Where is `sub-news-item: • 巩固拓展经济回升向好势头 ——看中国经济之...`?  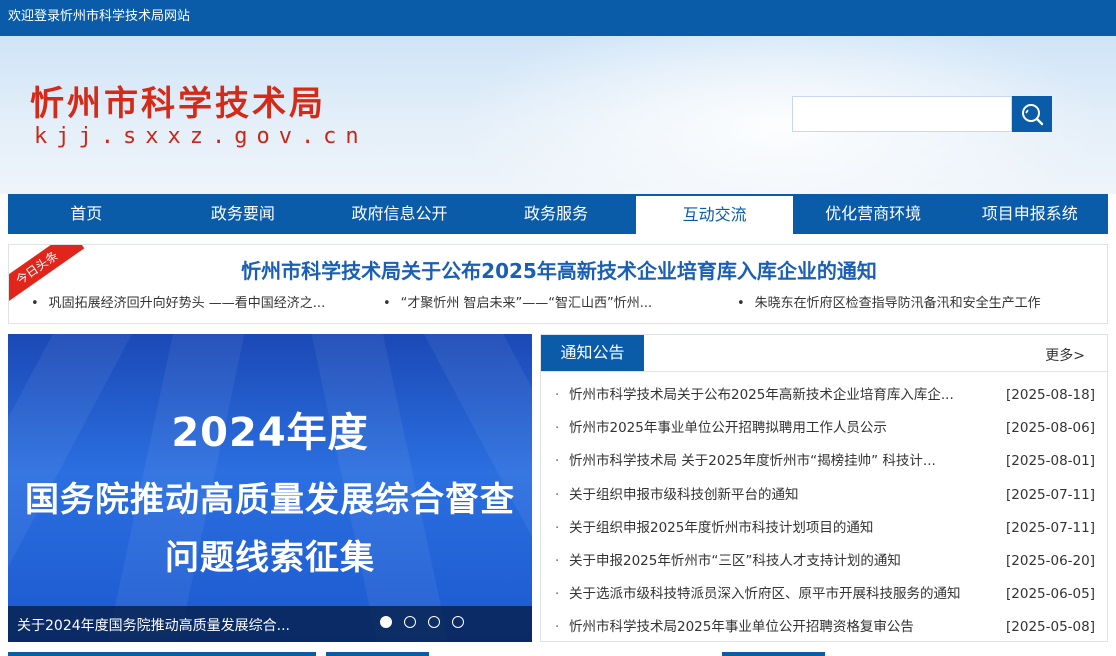
sub-news-item: • 巩固拓展经济回升向好势头 ——看中国经济之... is located at coordinates (178, 301).